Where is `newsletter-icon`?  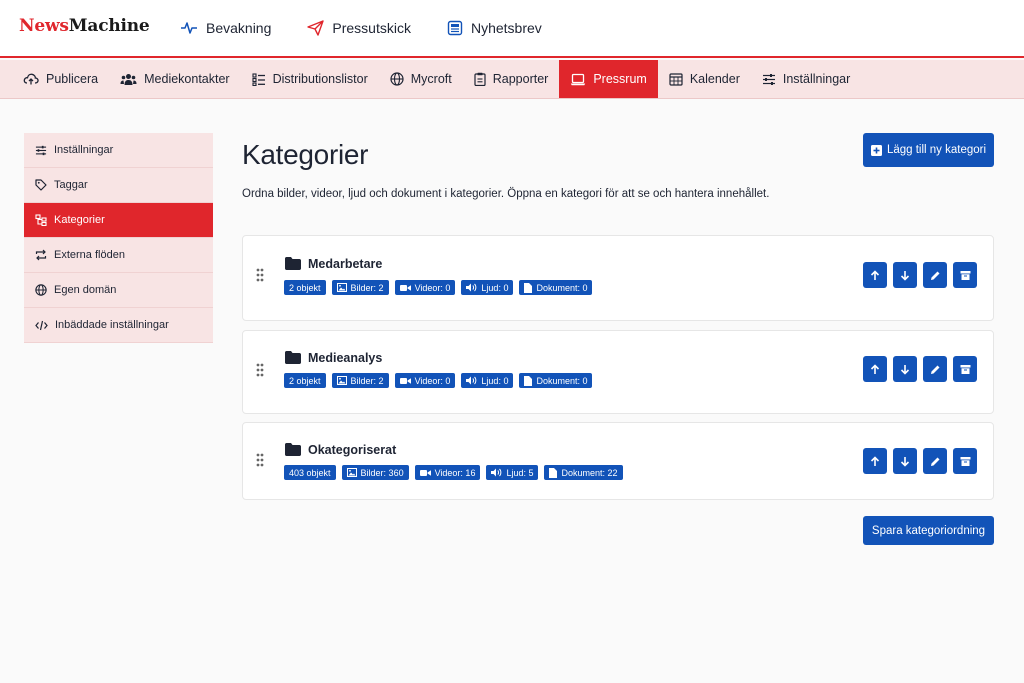
newsletter-icon is located at coordinates (455, 28).